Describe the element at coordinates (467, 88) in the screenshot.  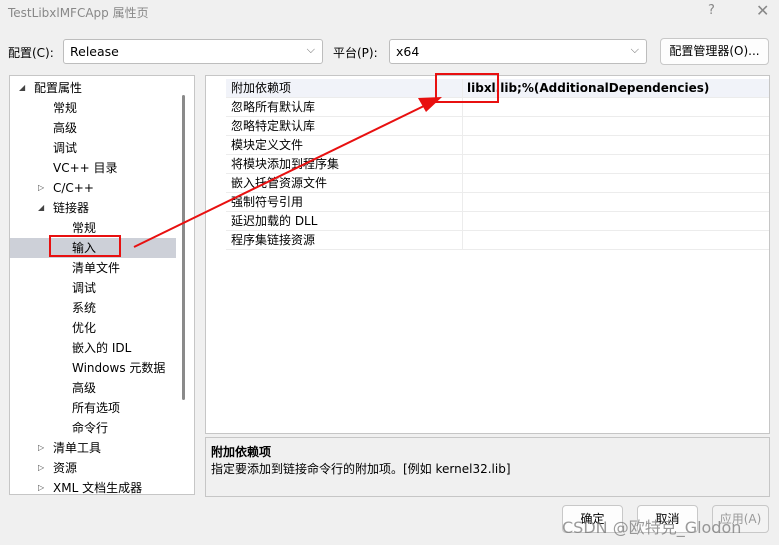
I see `annotation-box-libxl` at that location.